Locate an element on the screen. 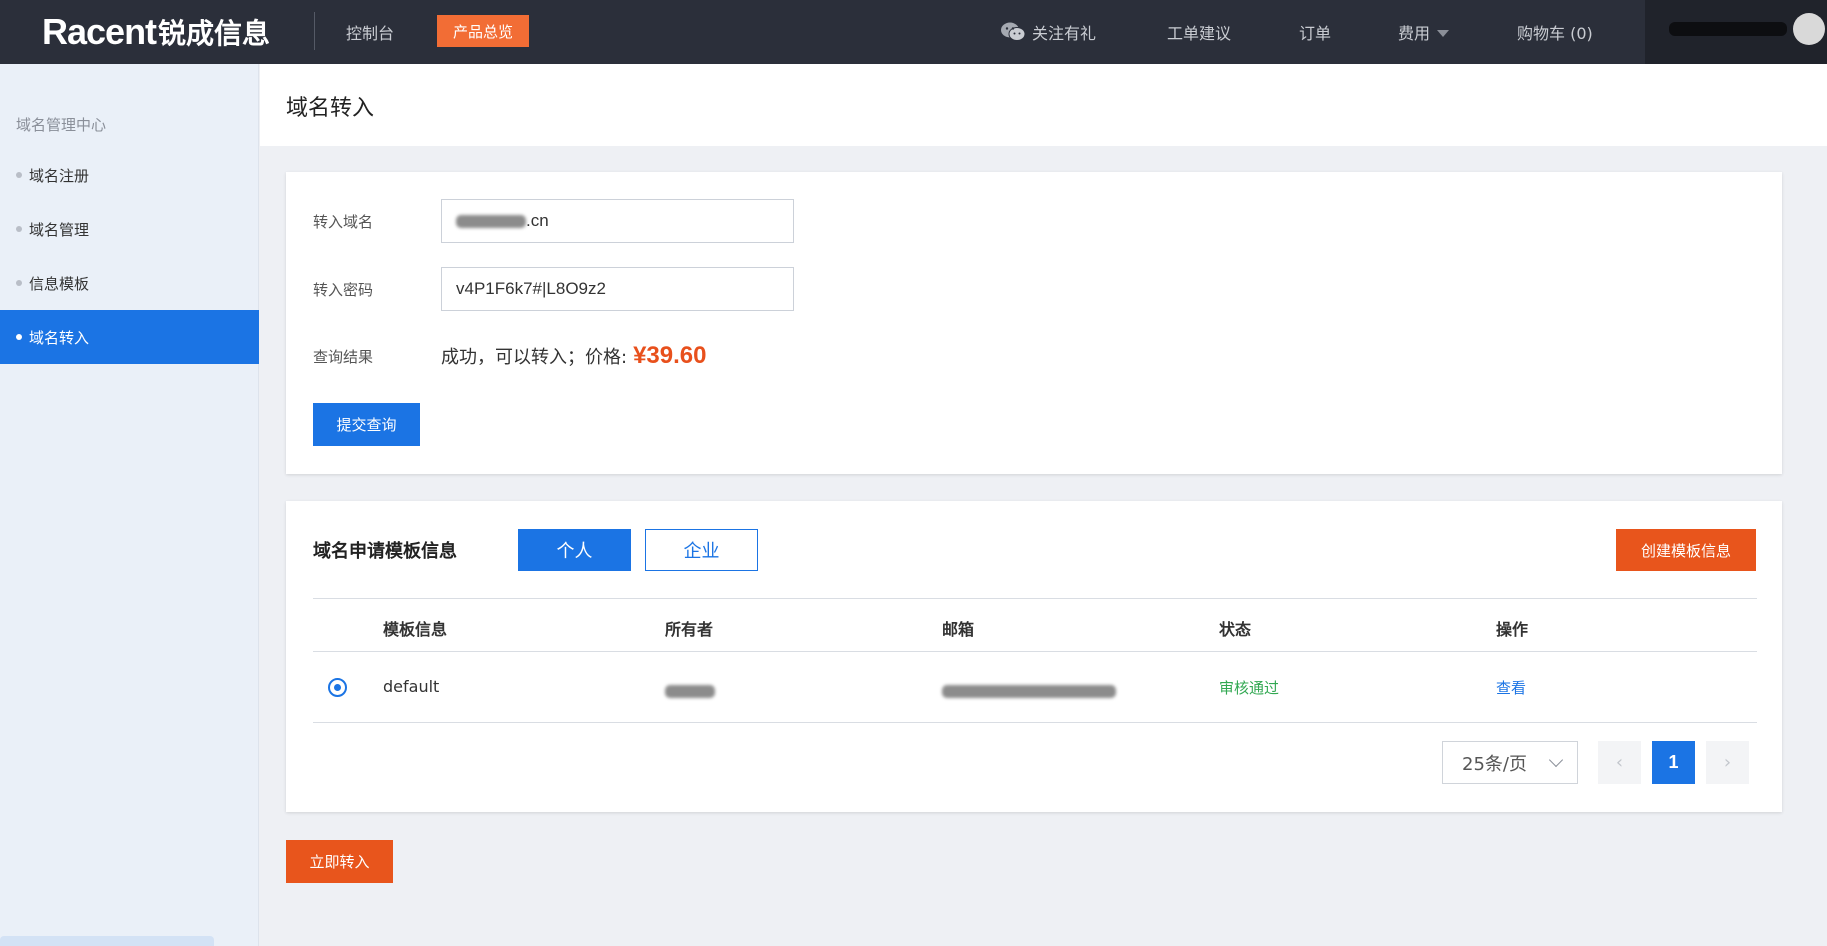 The image size is (1827, 946). column-header-action: 操作 is located at coordinates (1512, 629).